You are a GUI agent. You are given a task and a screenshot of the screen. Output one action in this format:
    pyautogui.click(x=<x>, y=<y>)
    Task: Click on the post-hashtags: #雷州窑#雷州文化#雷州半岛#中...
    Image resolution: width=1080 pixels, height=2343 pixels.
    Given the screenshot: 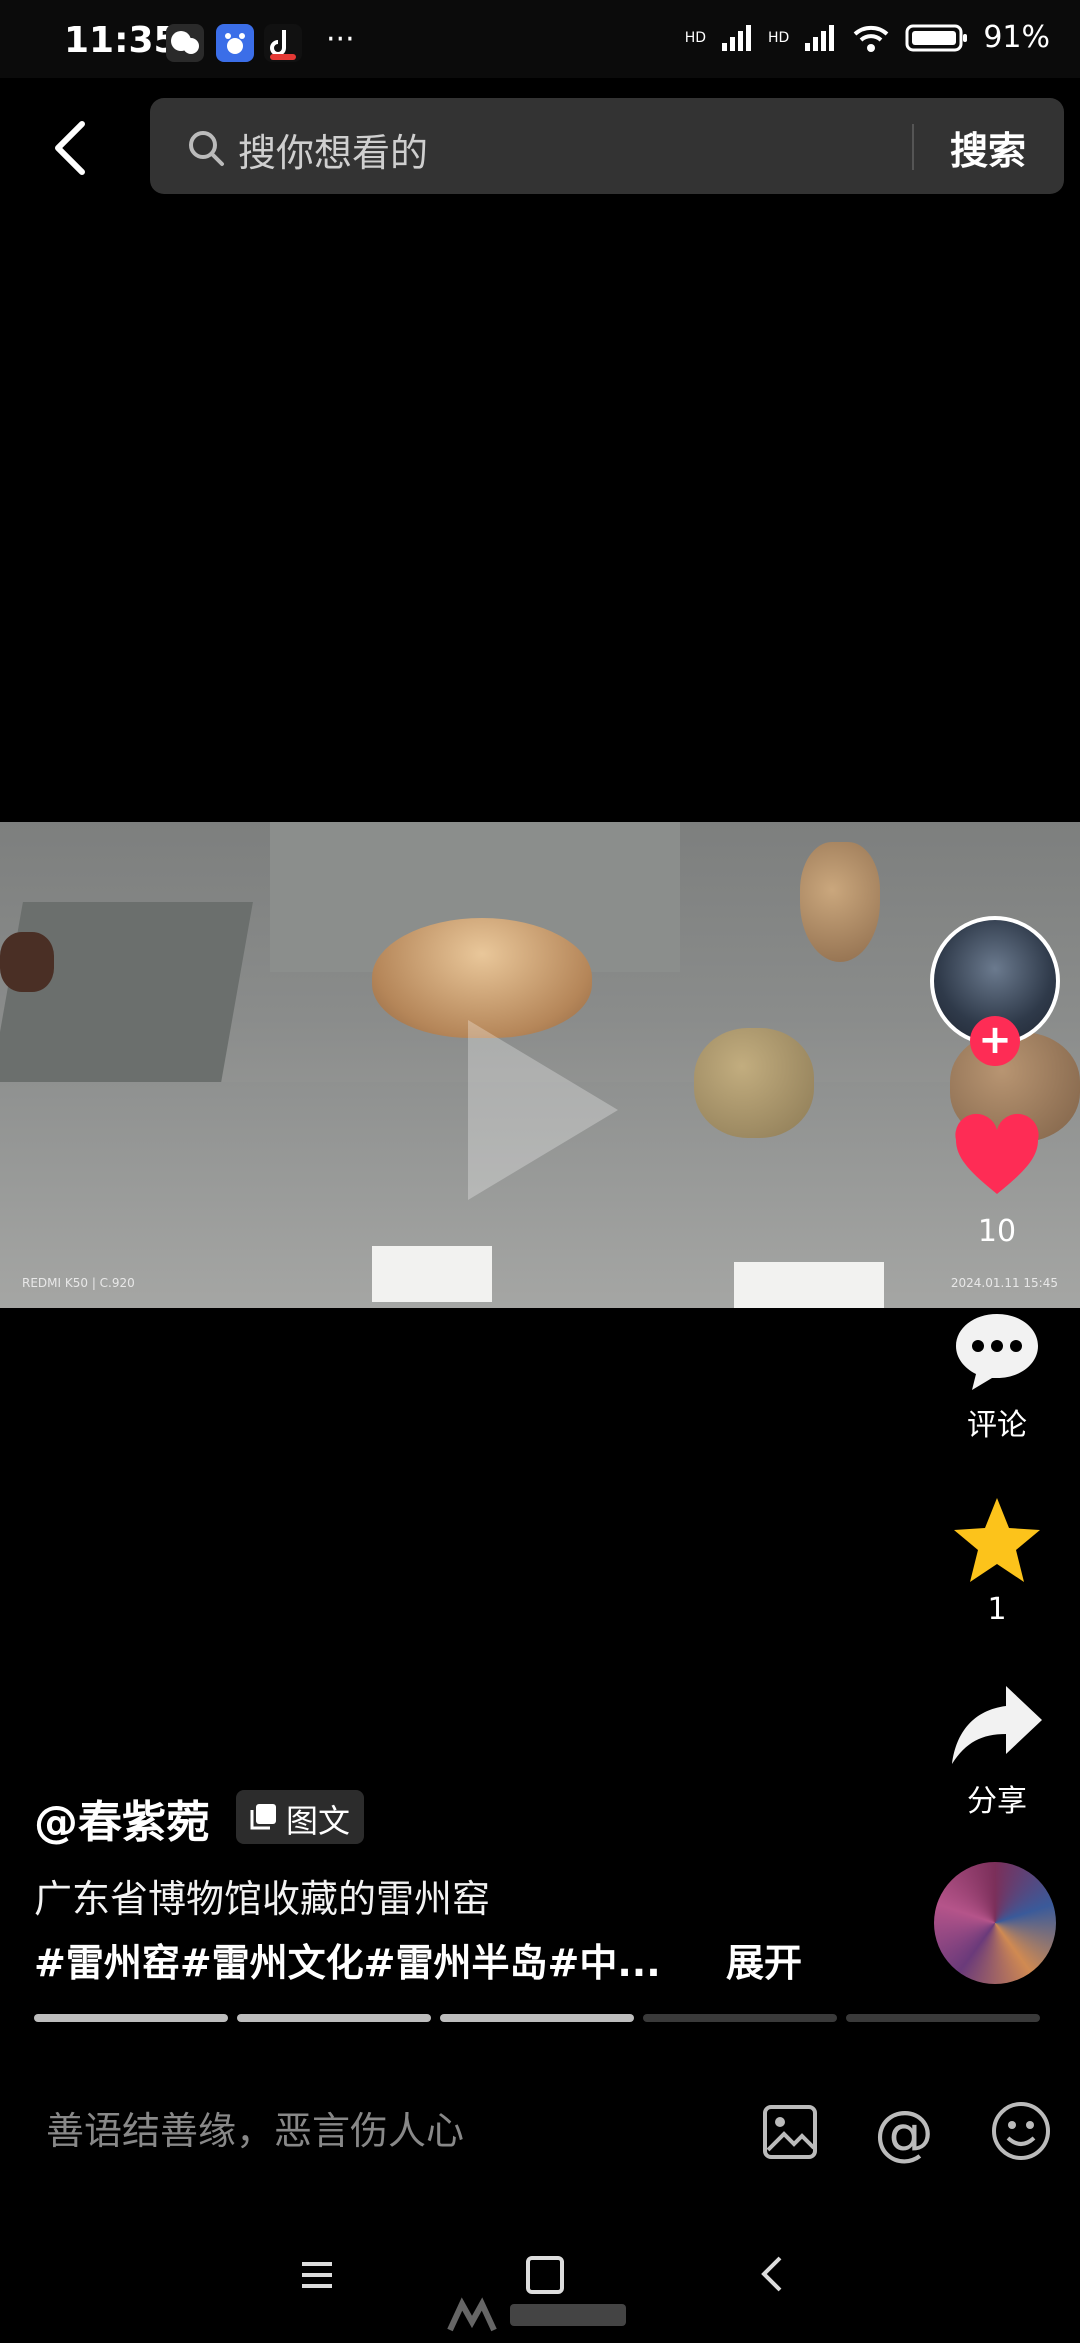 What is the action you would take?
    pyautogui.click(x=347, y=1959)
    